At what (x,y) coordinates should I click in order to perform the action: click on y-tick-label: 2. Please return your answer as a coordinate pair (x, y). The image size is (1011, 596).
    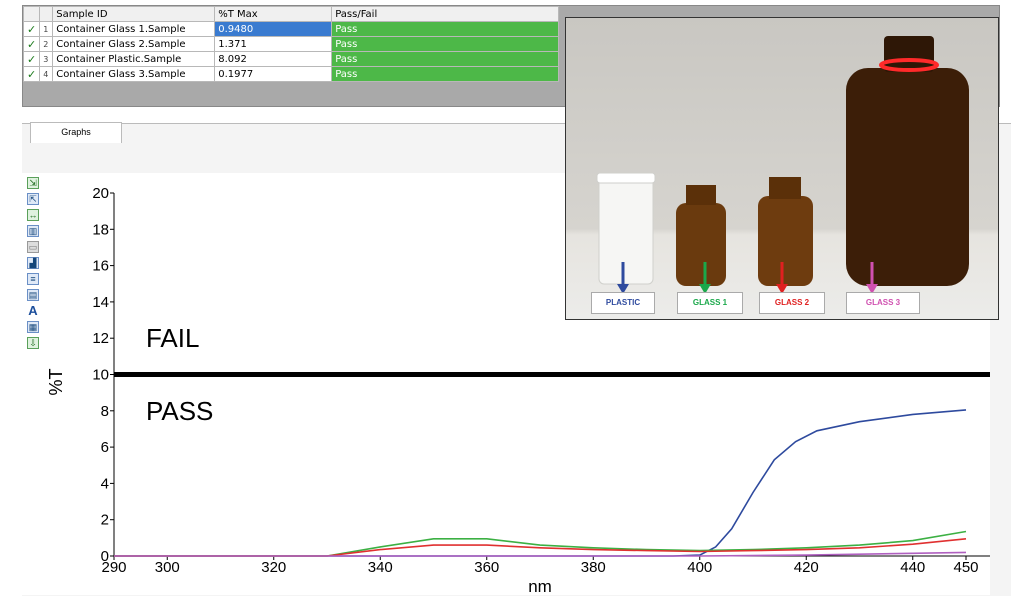
    Looking at the image, I should click on (105, 520).